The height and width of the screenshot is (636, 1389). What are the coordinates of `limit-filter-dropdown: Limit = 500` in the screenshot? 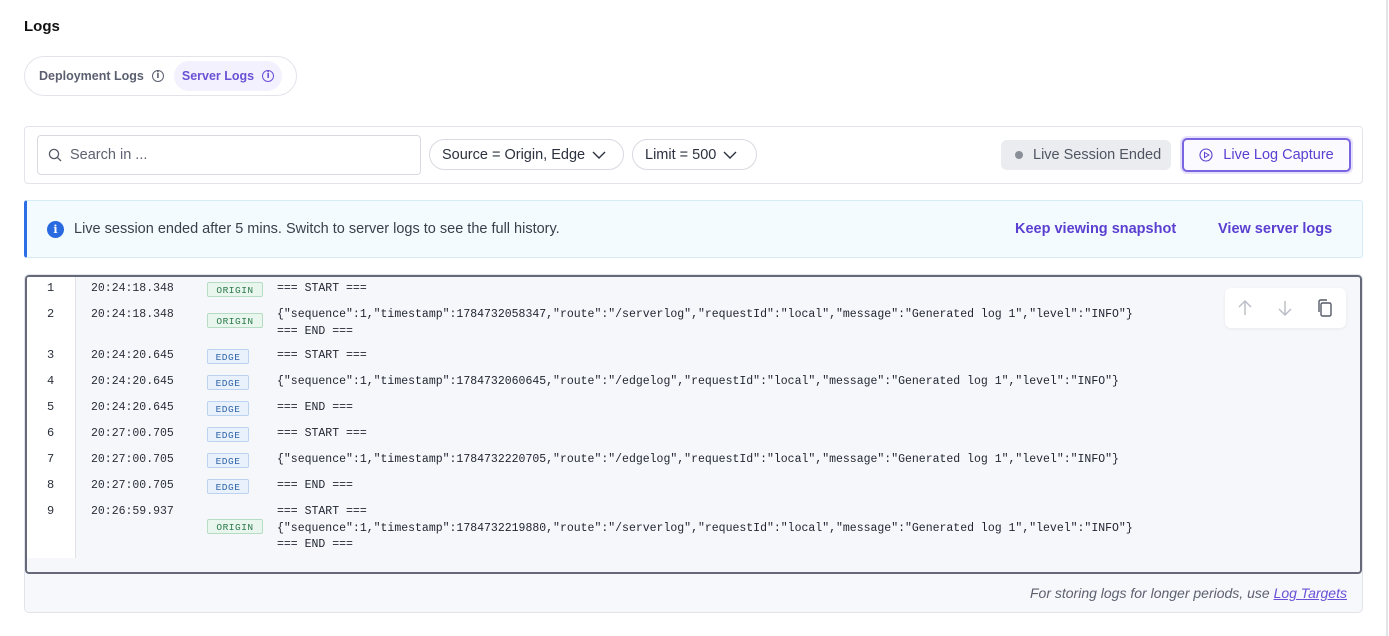 It's located at (694, 154).